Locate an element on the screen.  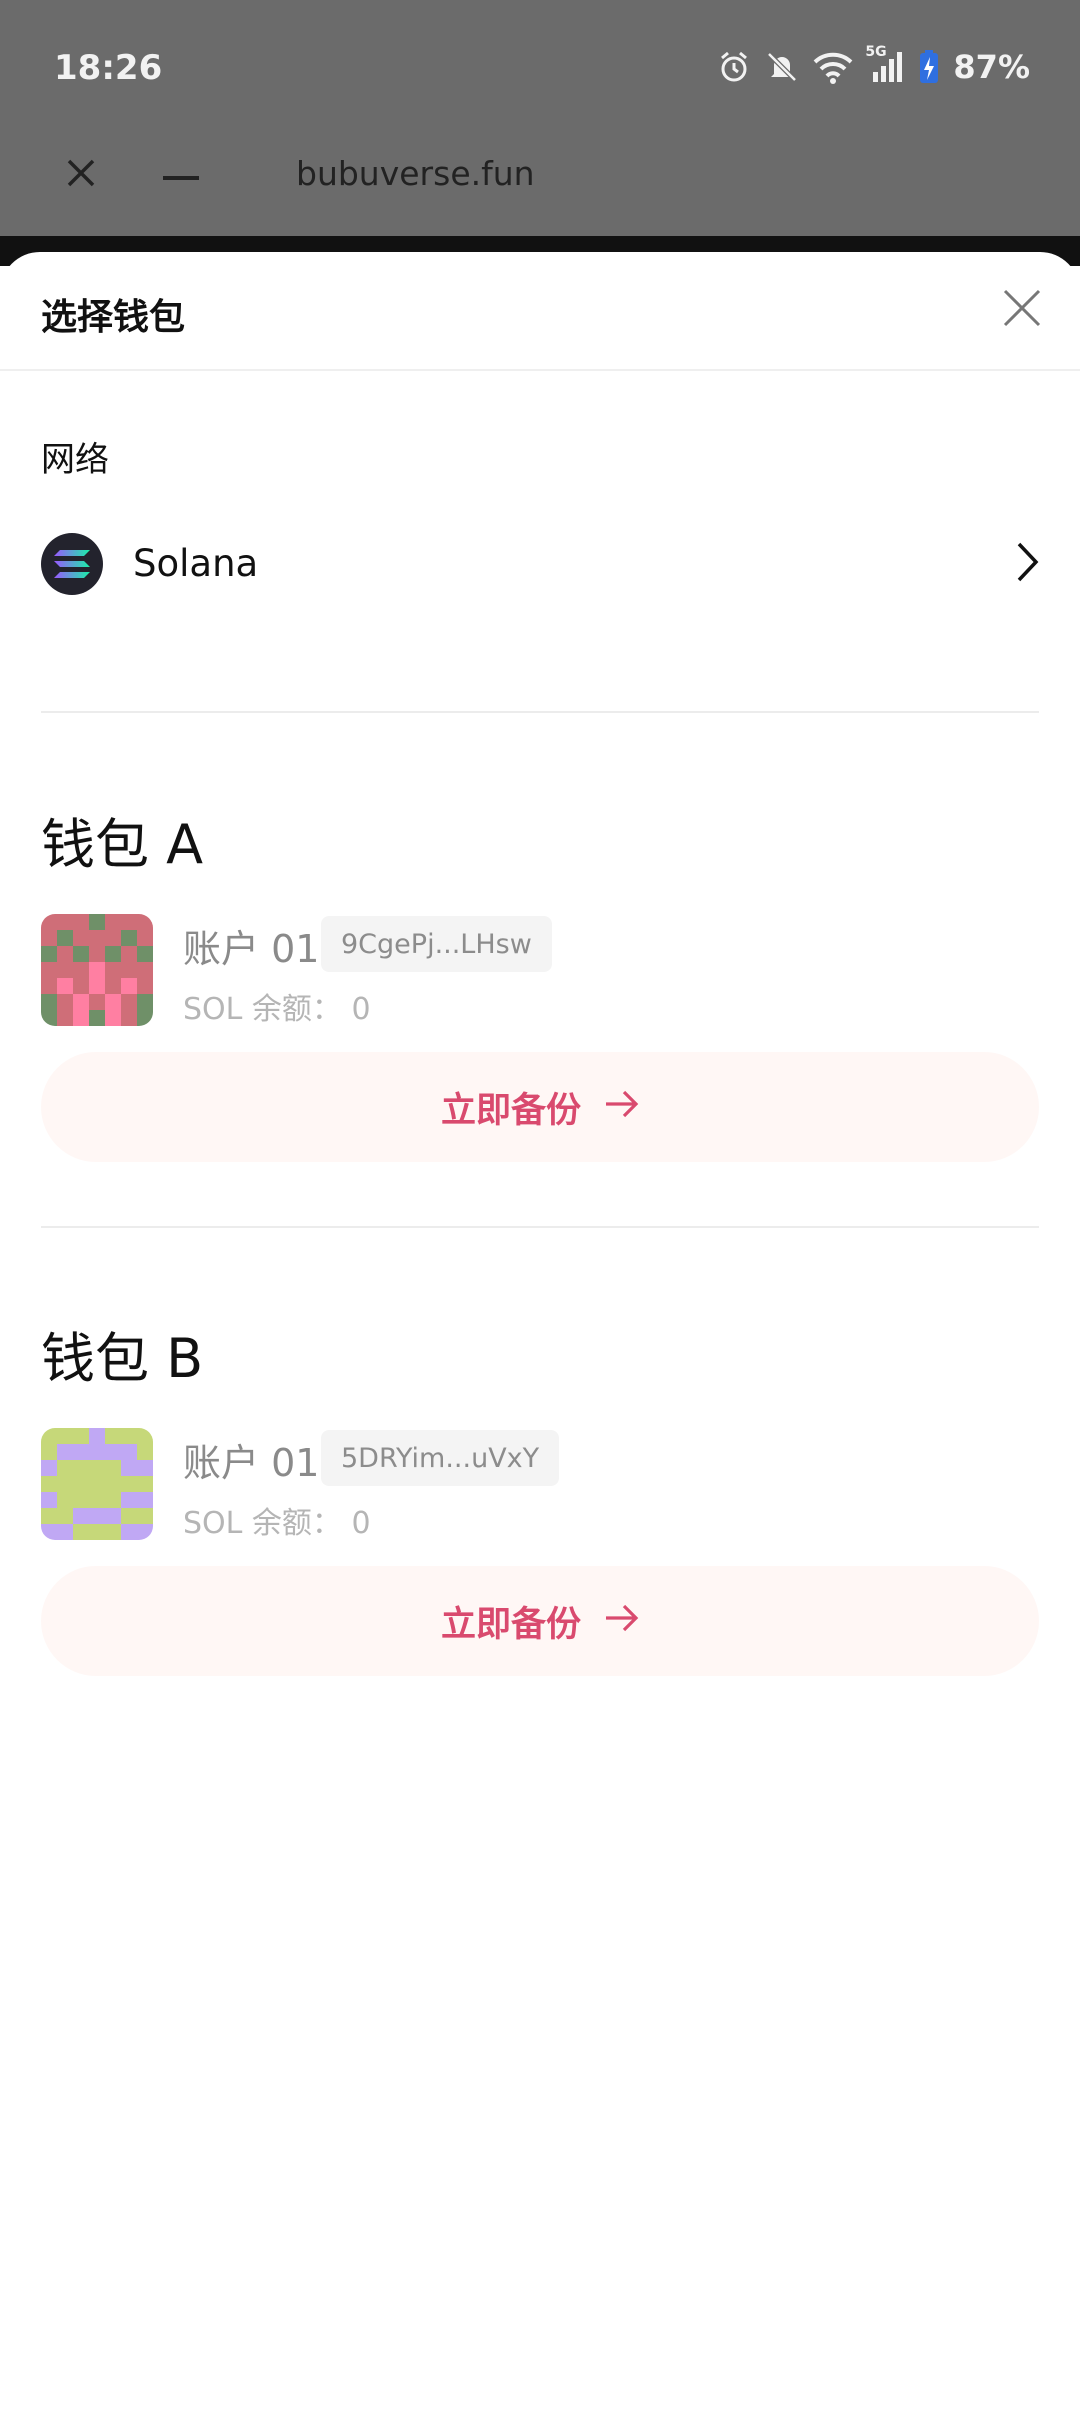
browser-toolbar: bubuverse.fun is located at coordinates (544, 175).